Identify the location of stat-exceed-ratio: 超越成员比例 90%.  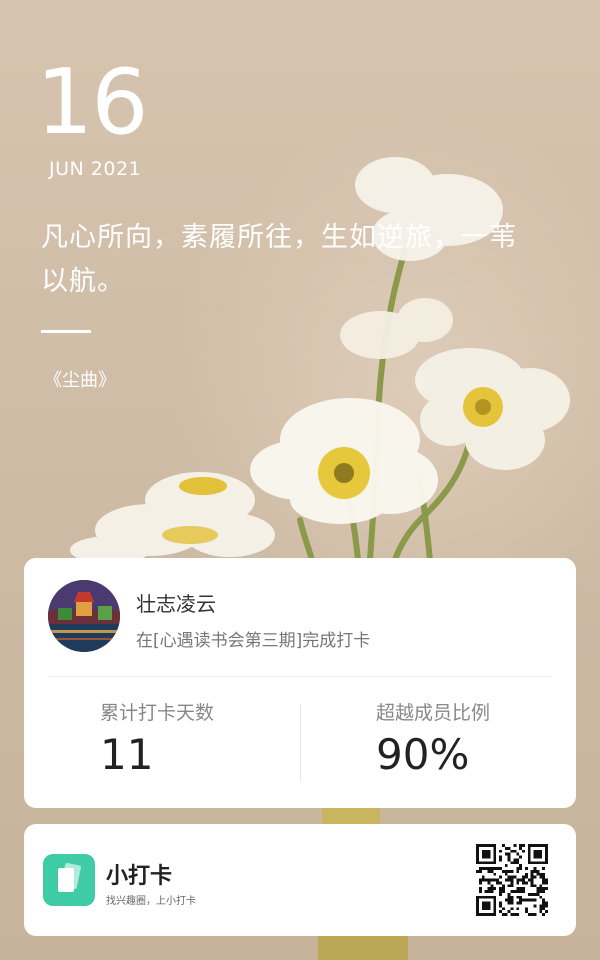
(476, 738).